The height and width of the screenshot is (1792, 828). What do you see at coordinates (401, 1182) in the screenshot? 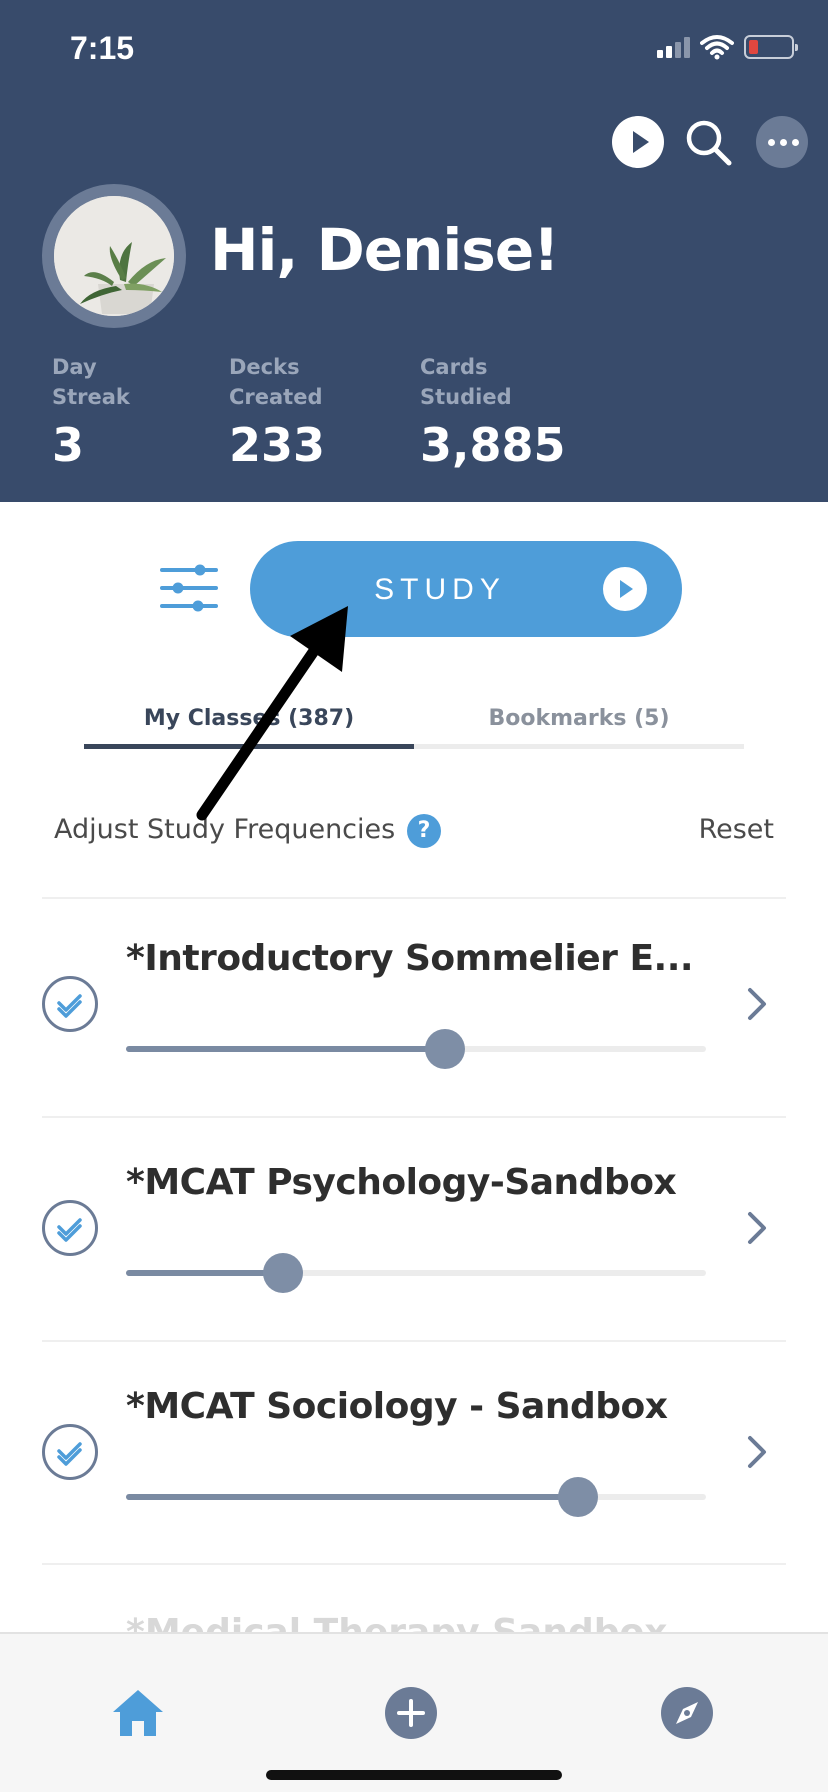
I see `deck-title: *MCAT Psychology-Sandbox` at bounding box center [401, 1182].